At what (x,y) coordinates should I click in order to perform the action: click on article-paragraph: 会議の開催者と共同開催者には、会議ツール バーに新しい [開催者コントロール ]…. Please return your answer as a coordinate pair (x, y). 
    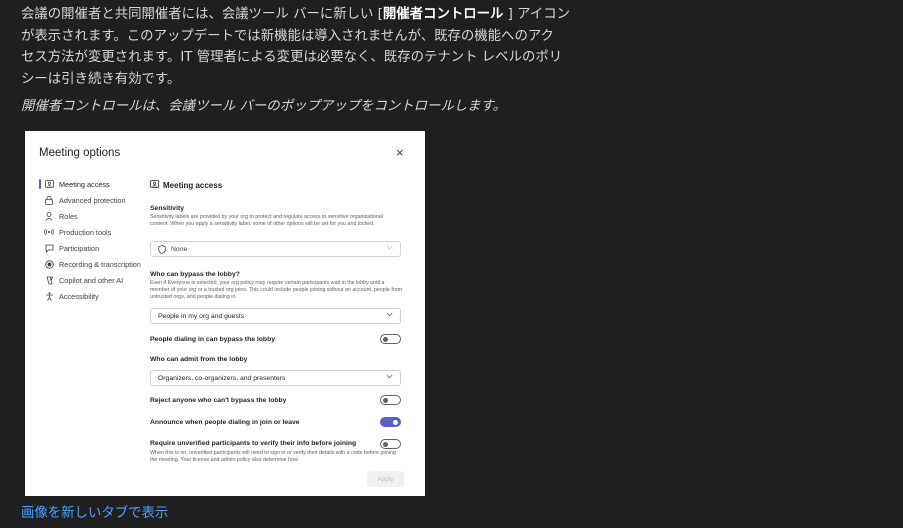
    Looking at the image, I should click on (311, 47).